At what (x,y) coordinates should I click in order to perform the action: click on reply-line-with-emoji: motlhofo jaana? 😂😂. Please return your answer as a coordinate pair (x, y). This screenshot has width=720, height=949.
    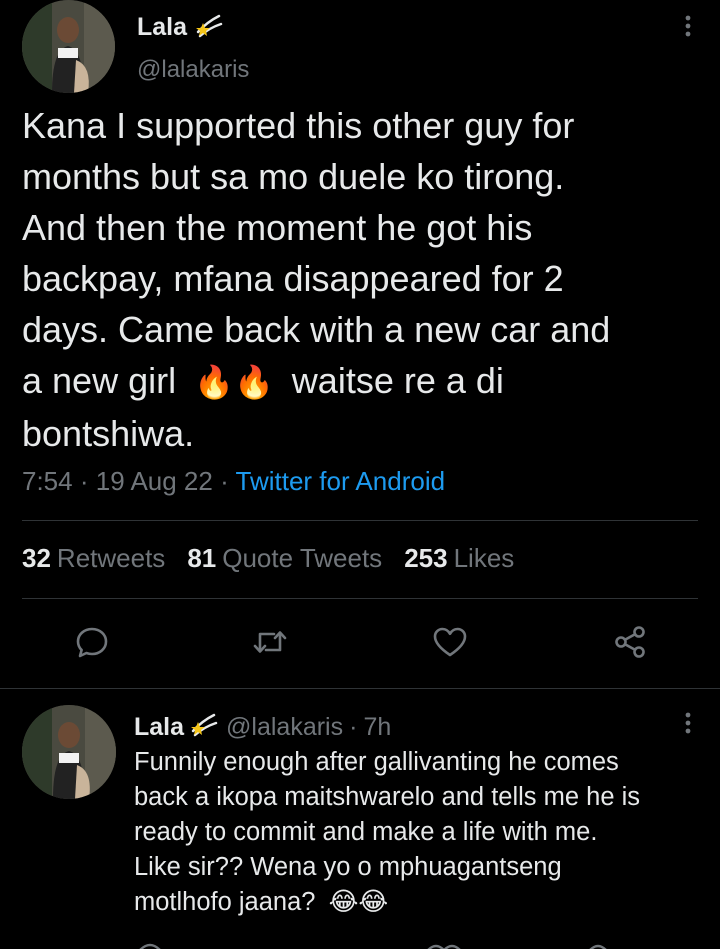
    Looking at the image, I should click on (419, 902).